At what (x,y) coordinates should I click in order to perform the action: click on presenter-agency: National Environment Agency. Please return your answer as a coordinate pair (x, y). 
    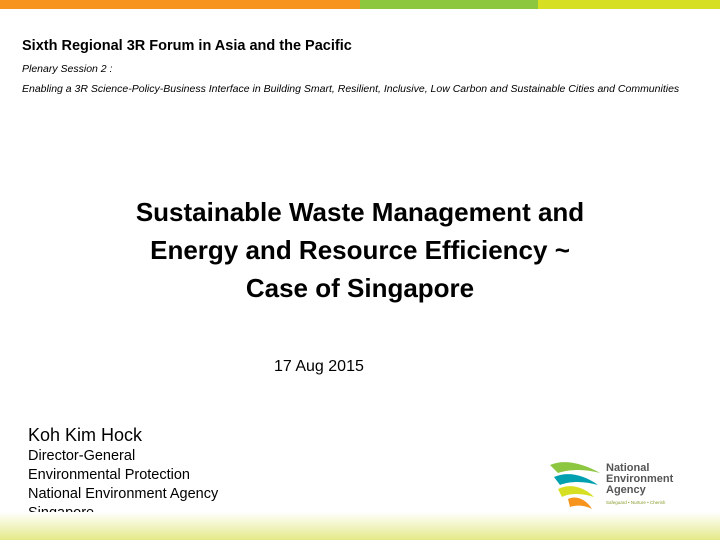
    Looking at the image, I should click on (123, 494).